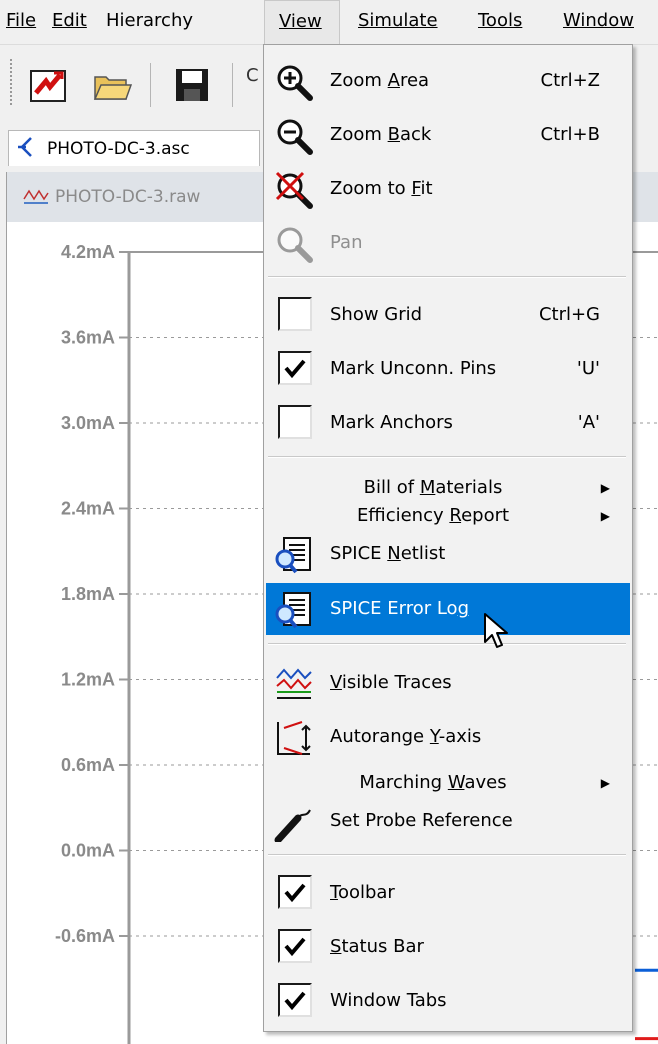  Describe the element at coordinates (448, 821) in the screenshot. I see `menu-item-set-probe-reference: Set Probe Reference` at that location.